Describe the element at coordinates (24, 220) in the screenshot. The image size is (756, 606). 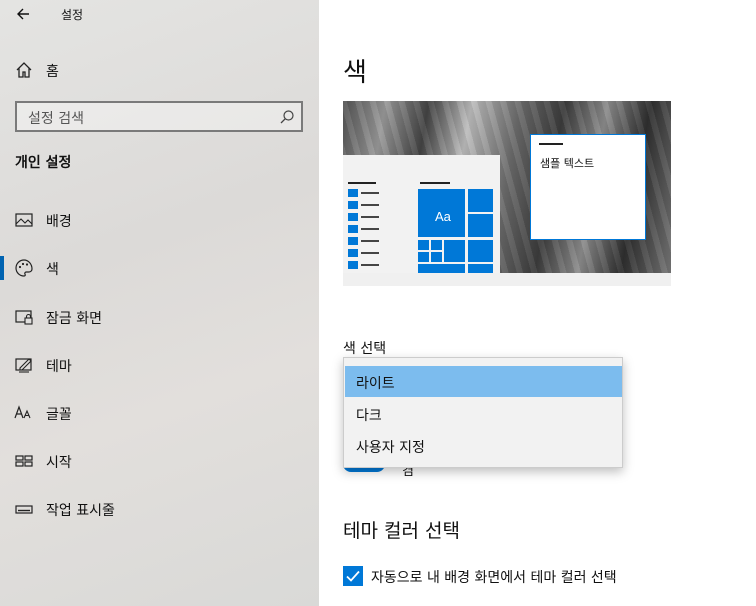
I see `picture-icon` at that location.